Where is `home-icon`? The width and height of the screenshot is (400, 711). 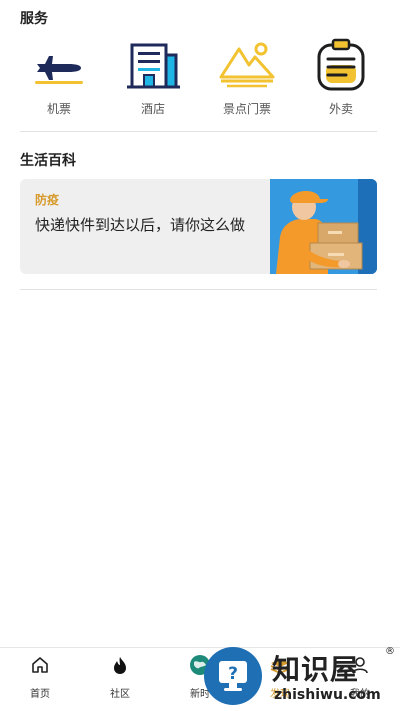
home-icon is located at coordinates (40, 665).